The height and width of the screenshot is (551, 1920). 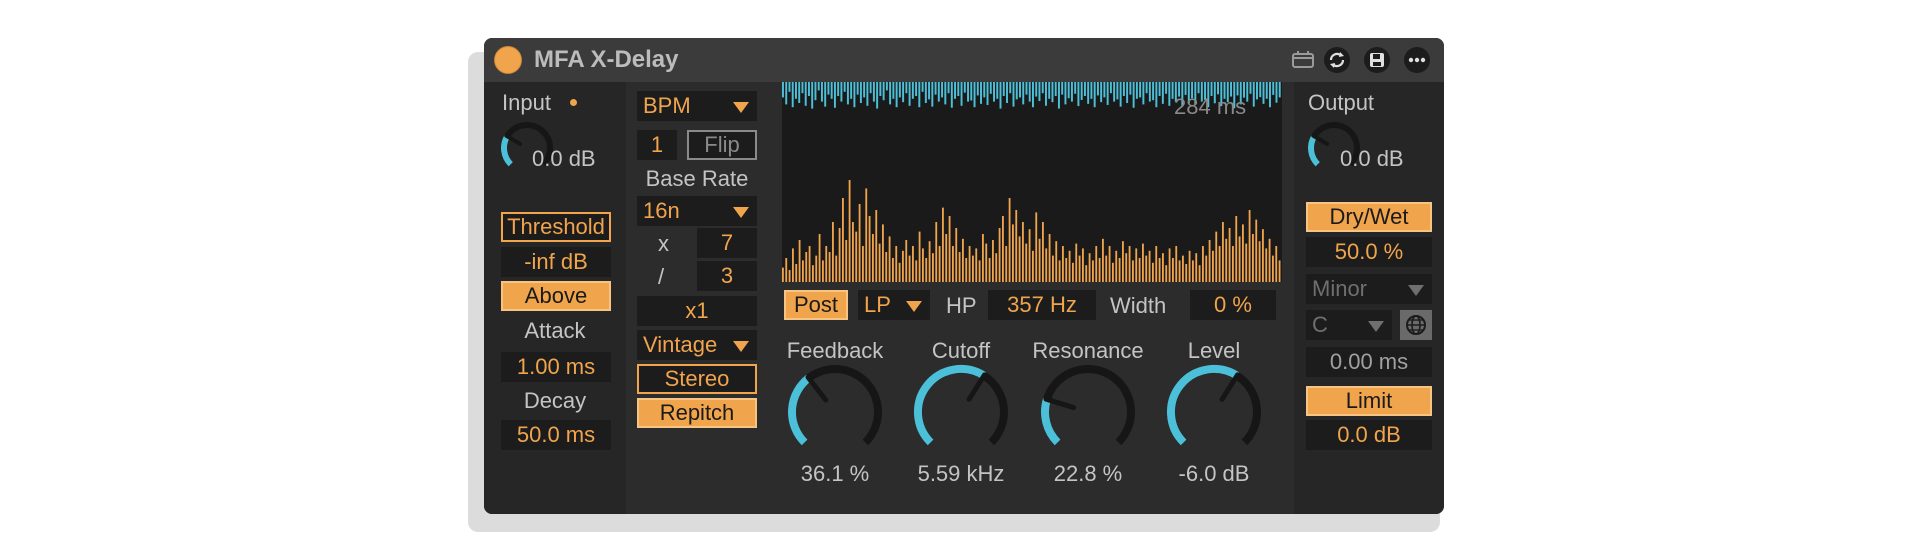 I want to click on filter-type-dropdown: LP, so click(x=894, y=305).